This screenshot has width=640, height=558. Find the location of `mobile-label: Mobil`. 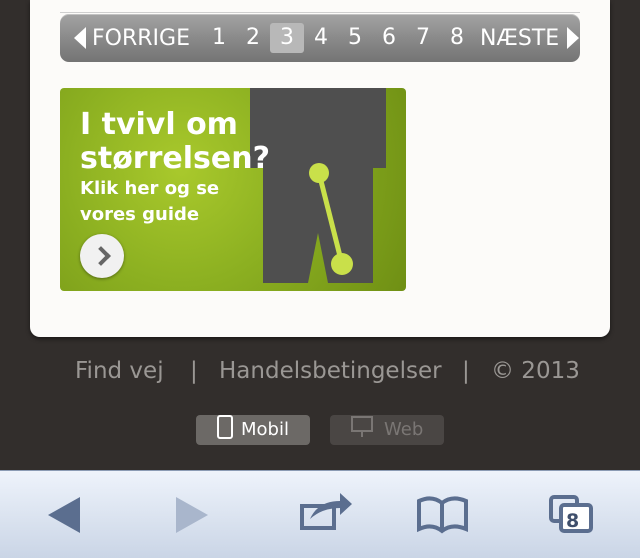

mobile-label: Mobil is located at coordinates (265, 429).